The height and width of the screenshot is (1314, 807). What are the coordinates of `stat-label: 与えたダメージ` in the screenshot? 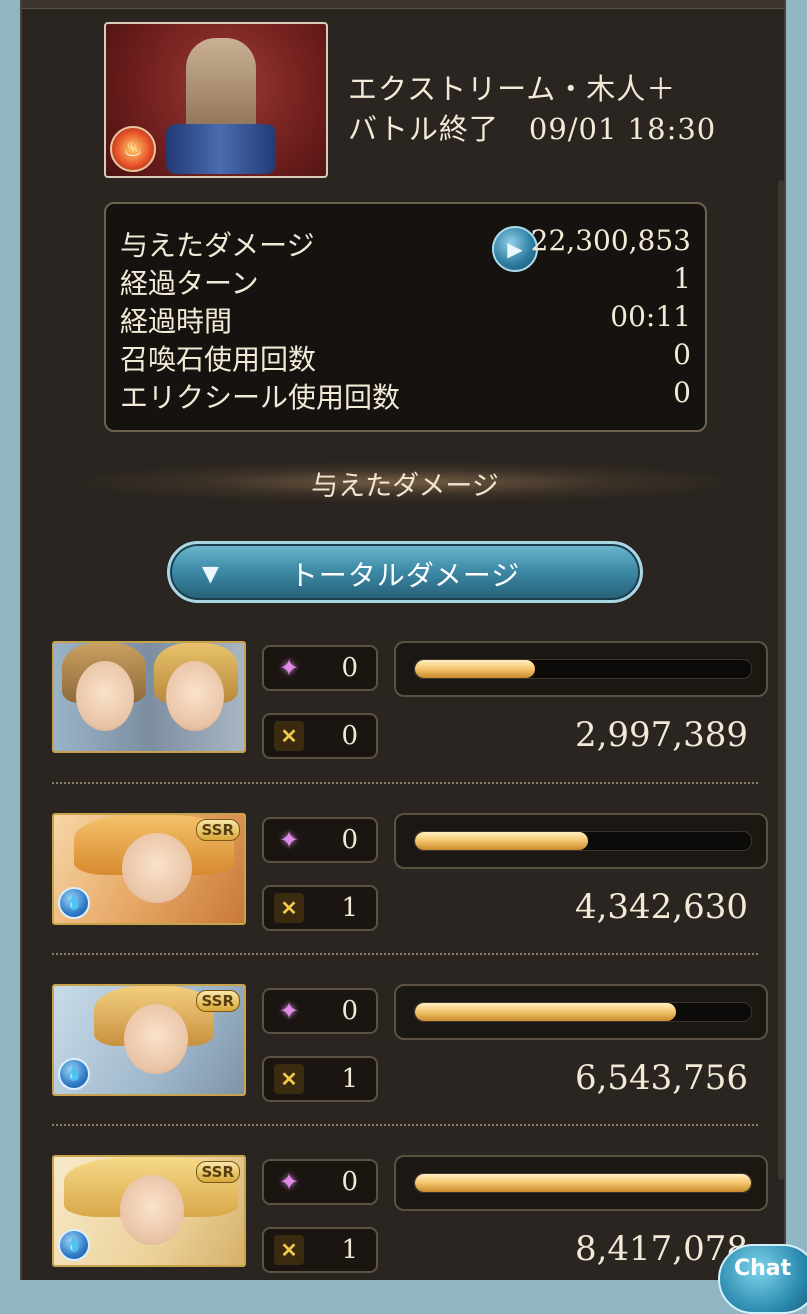 It's located at (217, 245).